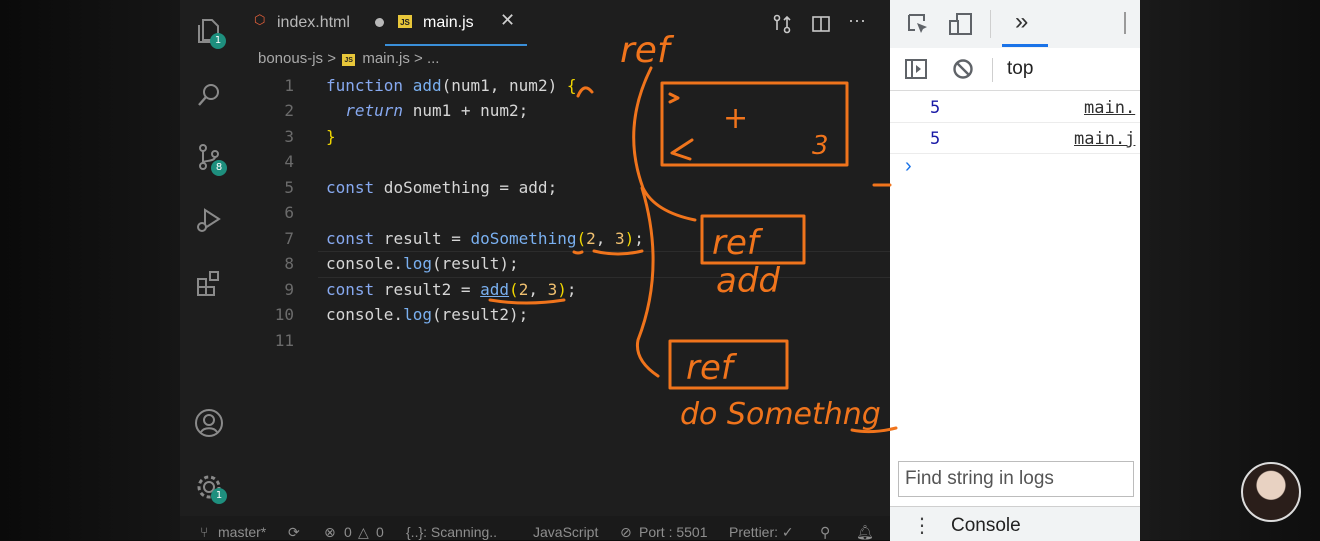 The image size is (1320, 541). Describe the element at coordinates (289, 85) in the screenshot. I see `line-number: 1` at that location.